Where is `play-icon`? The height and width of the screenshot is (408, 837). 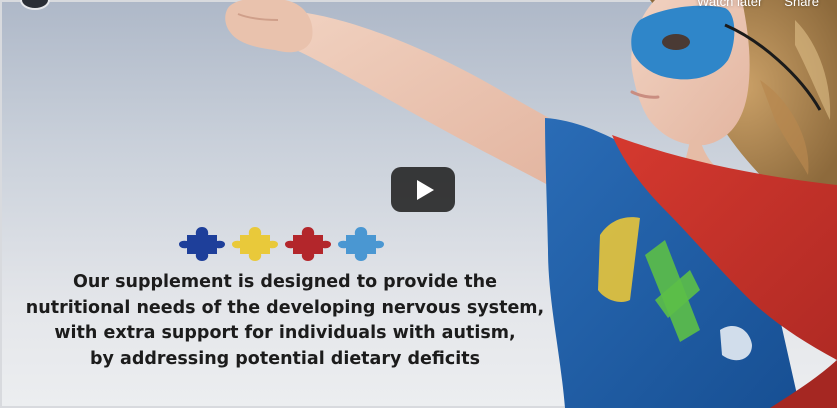
play-icon is located at coordinates (425, 189).